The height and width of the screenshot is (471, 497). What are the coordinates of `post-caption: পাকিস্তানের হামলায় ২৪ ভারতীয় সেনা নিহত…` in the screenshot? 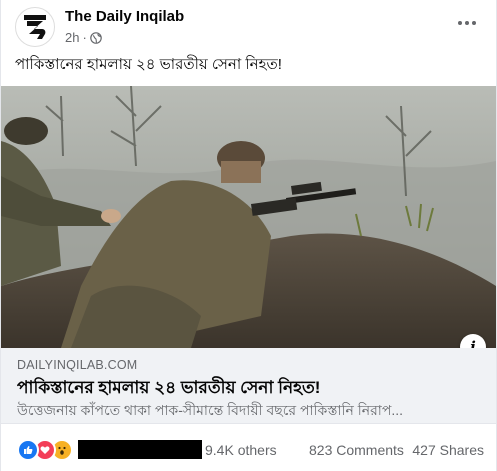 It's located at (148, 64).